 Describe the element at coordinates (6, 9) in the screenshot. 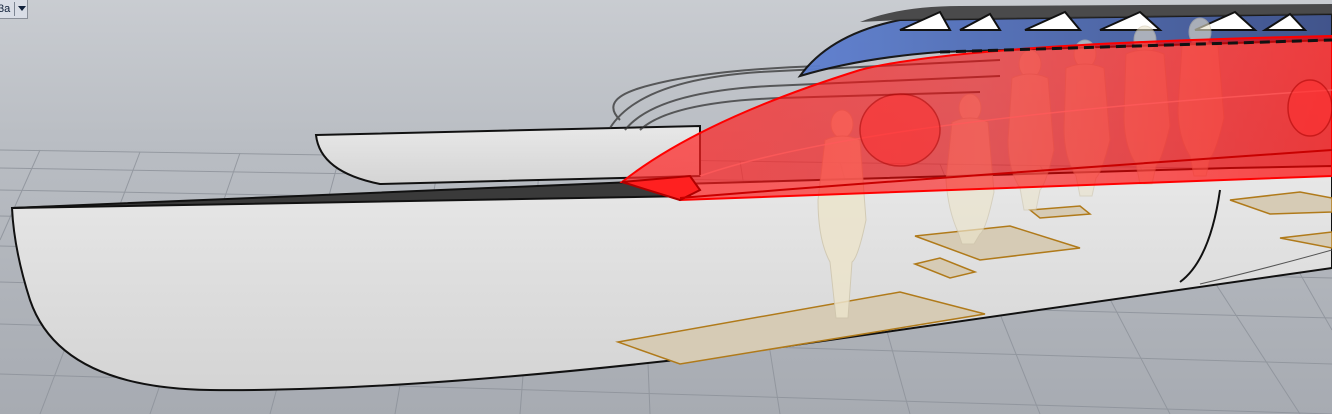

I see `viewport-name-label: 3a` at that location.